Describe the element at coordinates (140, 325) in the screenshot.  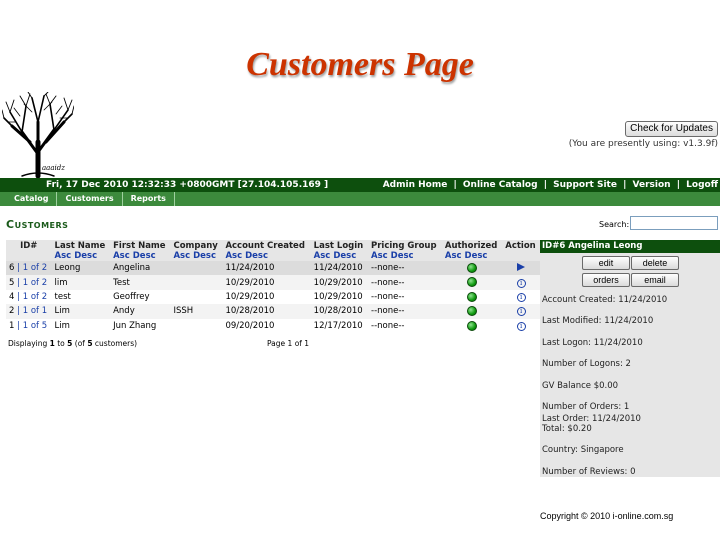
I see `first-name-cell: Jun Zhang` at that location.